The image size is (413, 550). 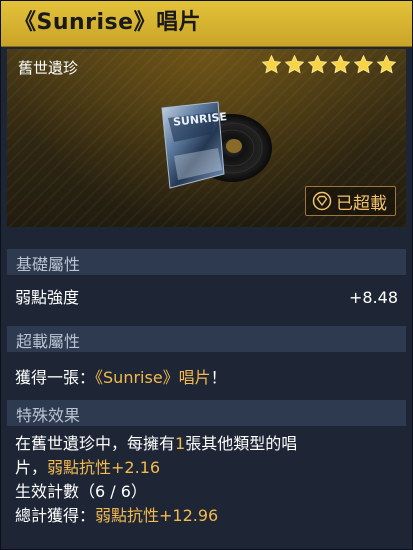 I want to click on overload-attributes-header: 超載屬性, so click(x=206, y=339).